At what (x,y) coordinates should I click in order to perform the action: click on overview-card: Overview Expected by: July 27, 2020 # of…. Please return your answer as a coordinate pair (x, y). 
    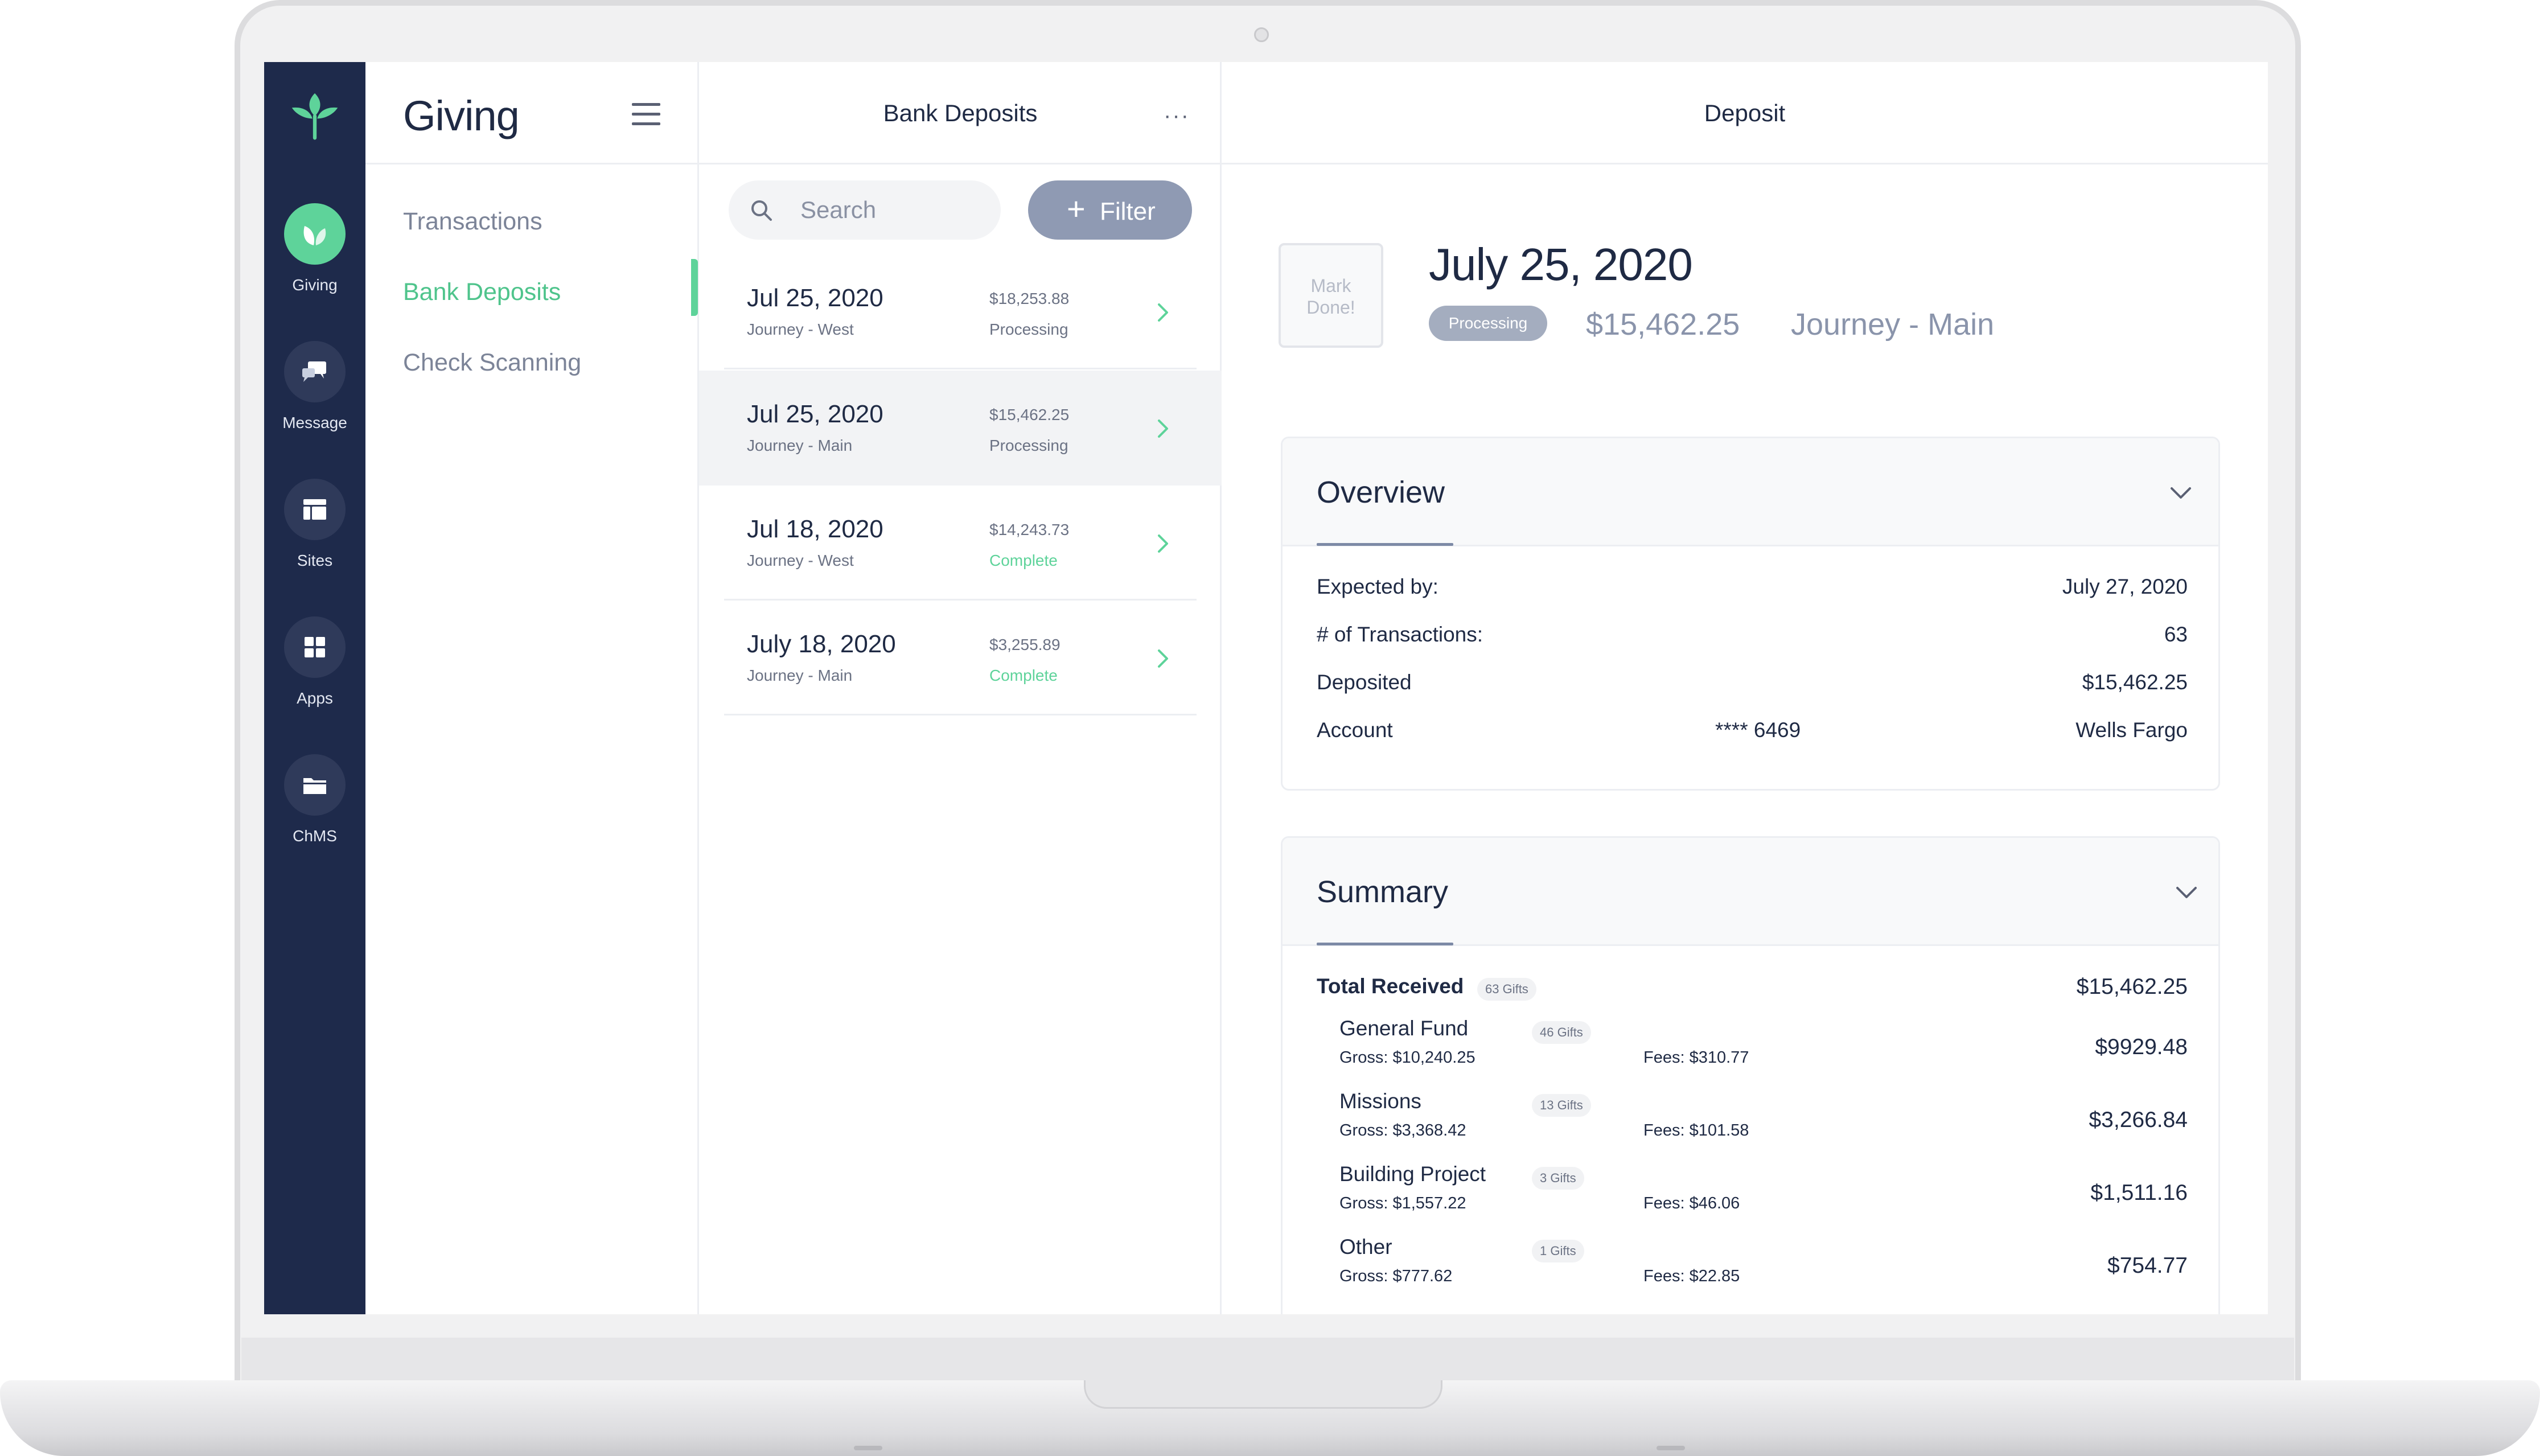
    Looking at the image, I should click on (1750, 614).